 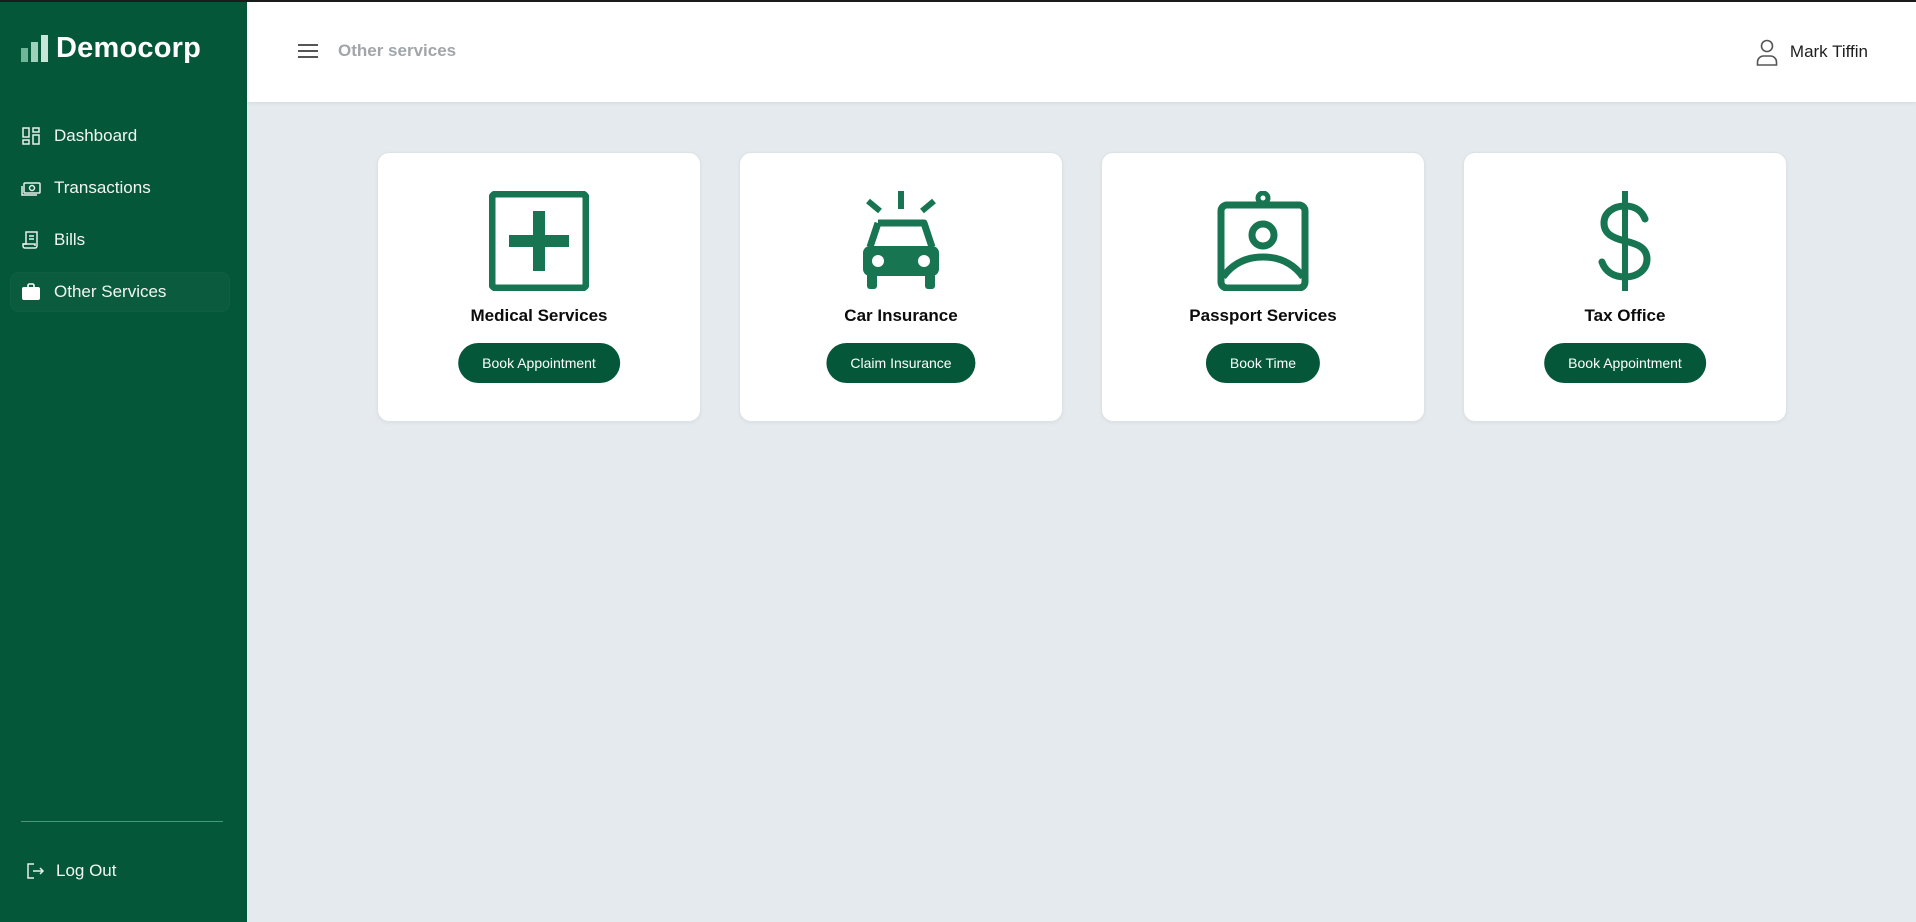 I want to click on sidebar-item-dashboard: Dashboard, so click(x=120, y=136).